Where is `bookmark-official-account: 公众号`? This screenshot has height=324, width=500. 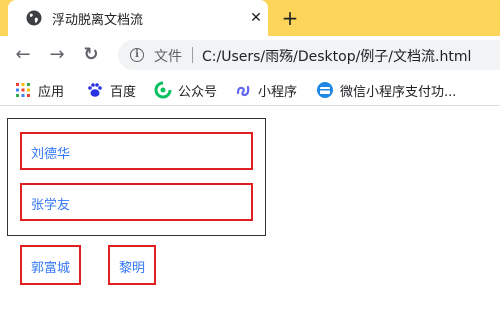 bookmark-official-account: 公众号 is located at coordinates (190, 90).